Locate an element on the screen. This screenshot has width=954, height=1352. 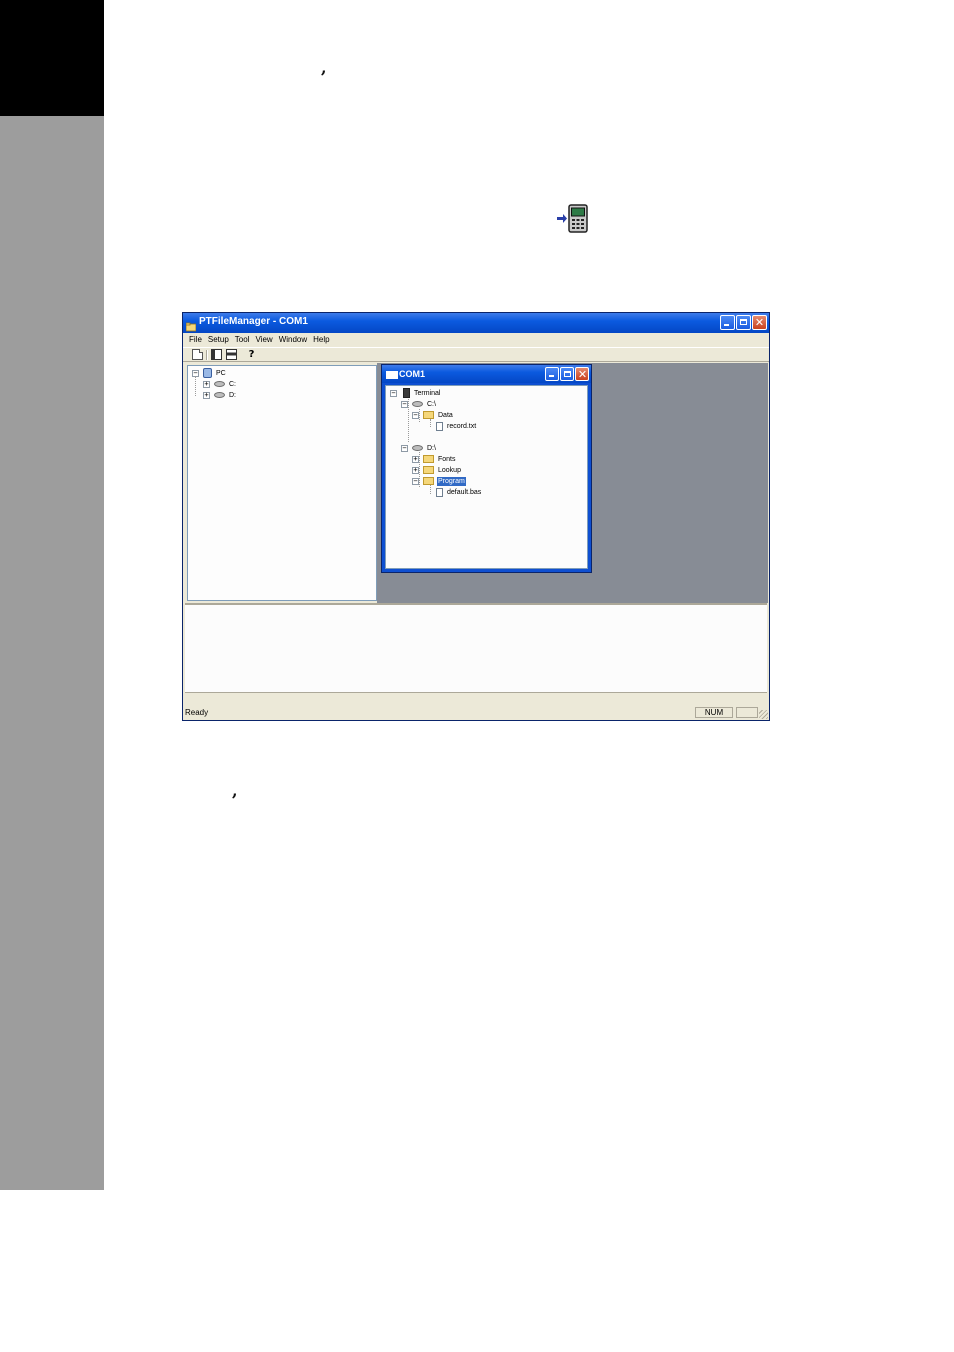
menu-tool: Tool is located at coordinates (243, 340).